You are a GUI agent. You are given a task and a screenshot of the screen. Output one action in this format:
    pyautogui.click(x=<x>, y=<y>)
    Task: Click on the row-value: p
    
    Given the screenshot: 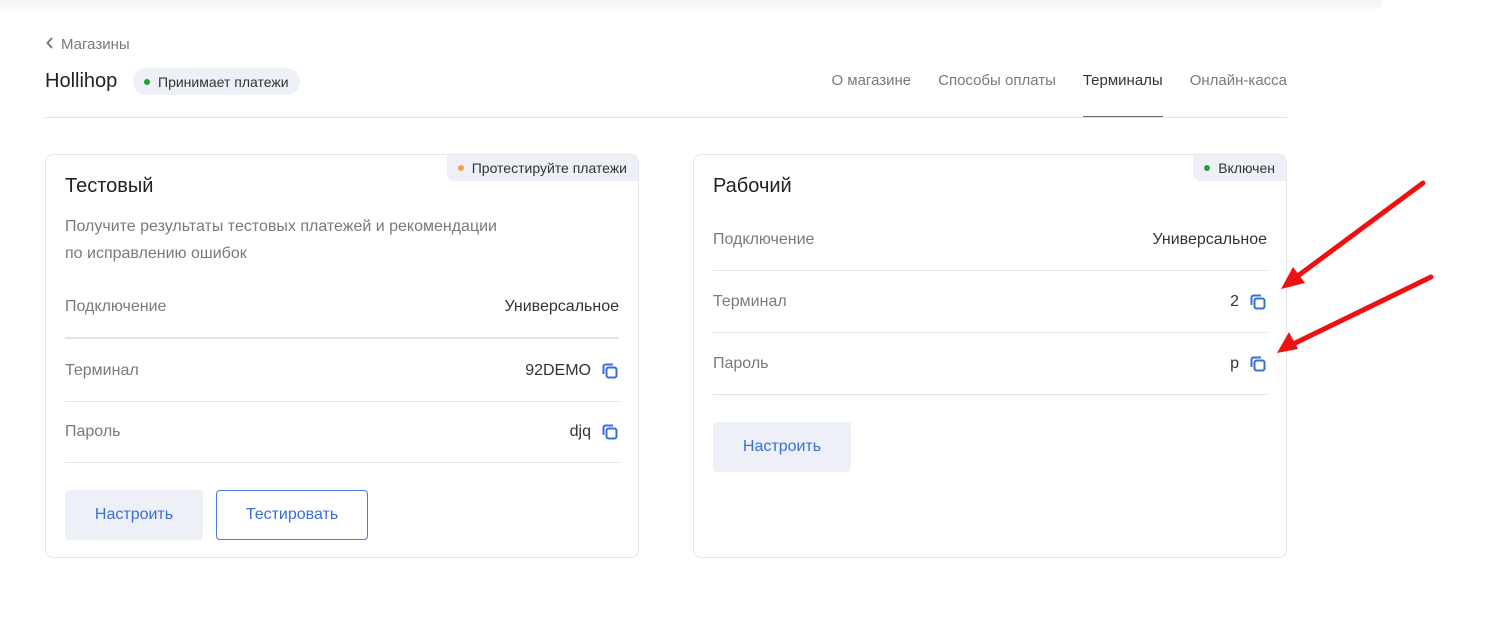 What is the action you would take?
    pyautogui.click(x=1234, y=363)
    